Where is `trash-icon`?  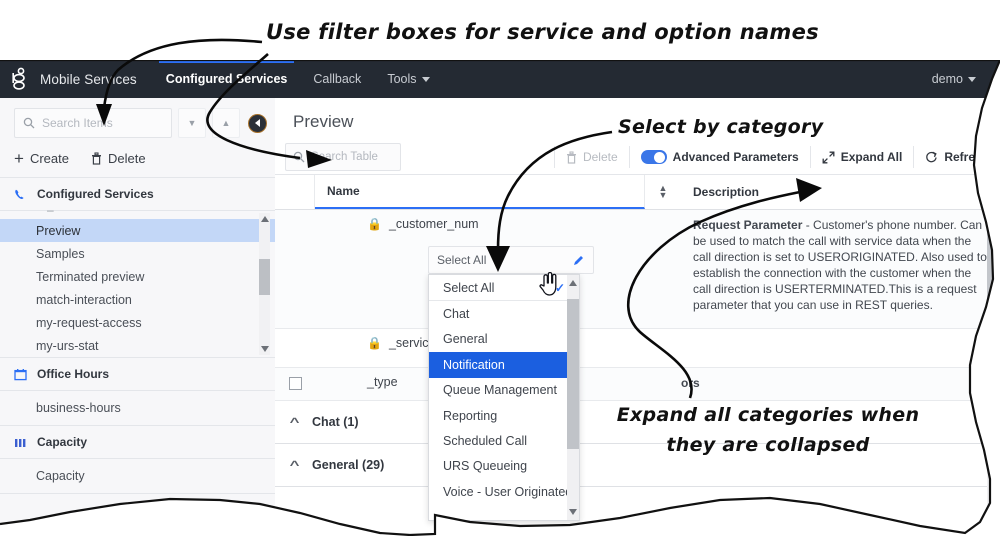
trash-icon is located at coordinates (96, 158).